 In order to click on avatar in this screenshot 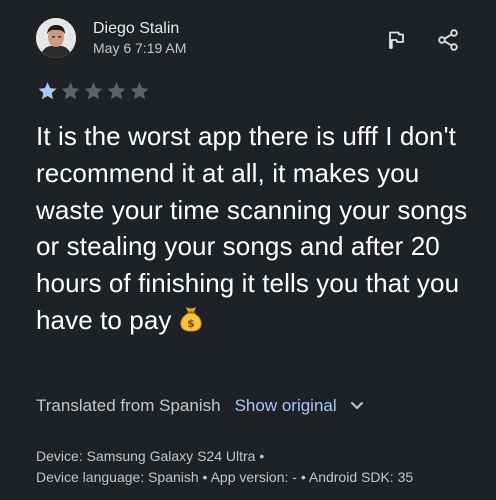, I will do `click(56, 38)`.